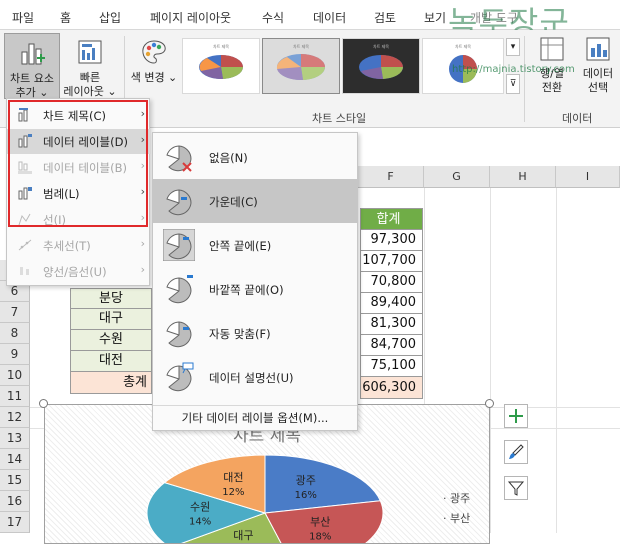  Describe the element at coordinates (15, 354) in the screenshot. I see `row-header: 9` at that location.